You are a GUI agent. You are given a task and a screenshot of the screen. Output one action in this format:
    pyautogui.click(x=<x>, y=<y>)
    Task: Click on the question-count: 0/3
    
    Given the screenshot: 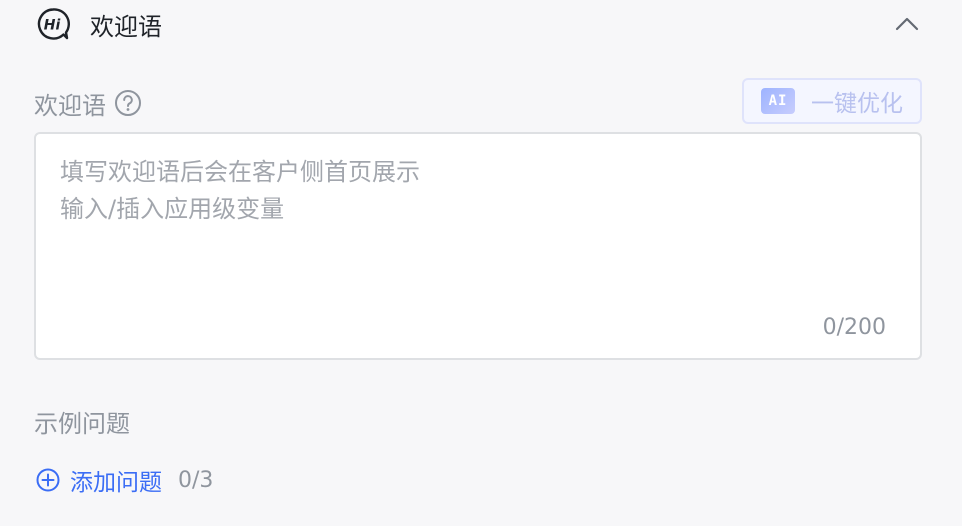 What is the action you would take?
    pyautogui.click(x=196, y=480)
    